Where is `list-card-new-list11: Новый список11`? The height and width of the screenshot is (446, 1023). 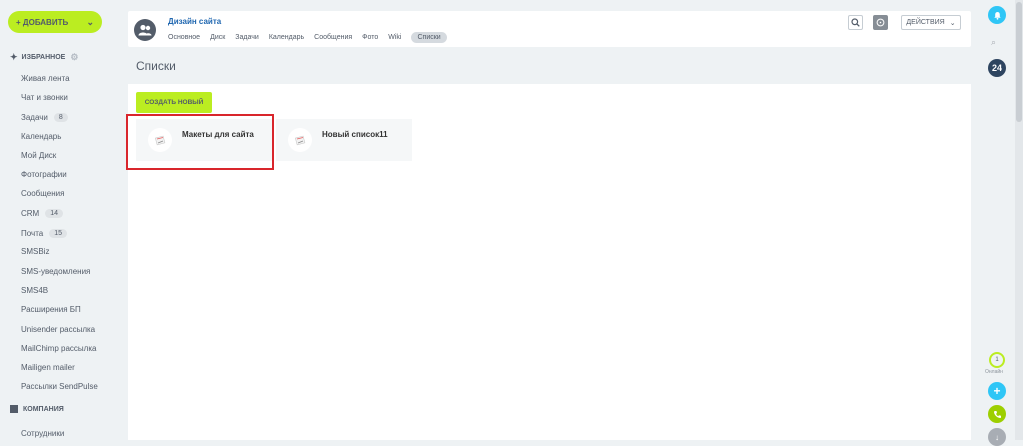 list-card-new-list11: Новый список11 is located at coordinates (344, 140).